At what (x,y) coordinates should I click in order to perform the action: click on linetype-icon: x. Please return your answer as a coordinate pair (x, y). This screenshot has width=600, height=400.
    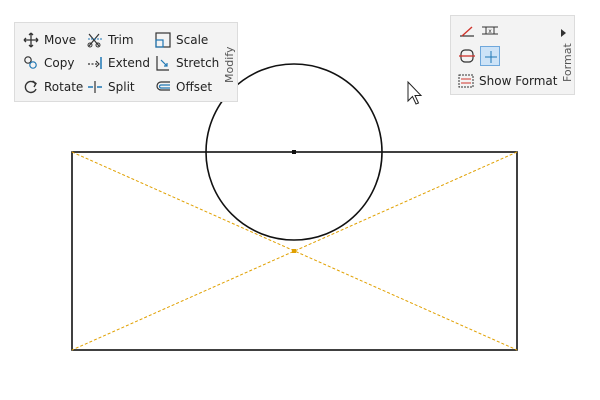
    Looking at the image, I should click on (490, 32).